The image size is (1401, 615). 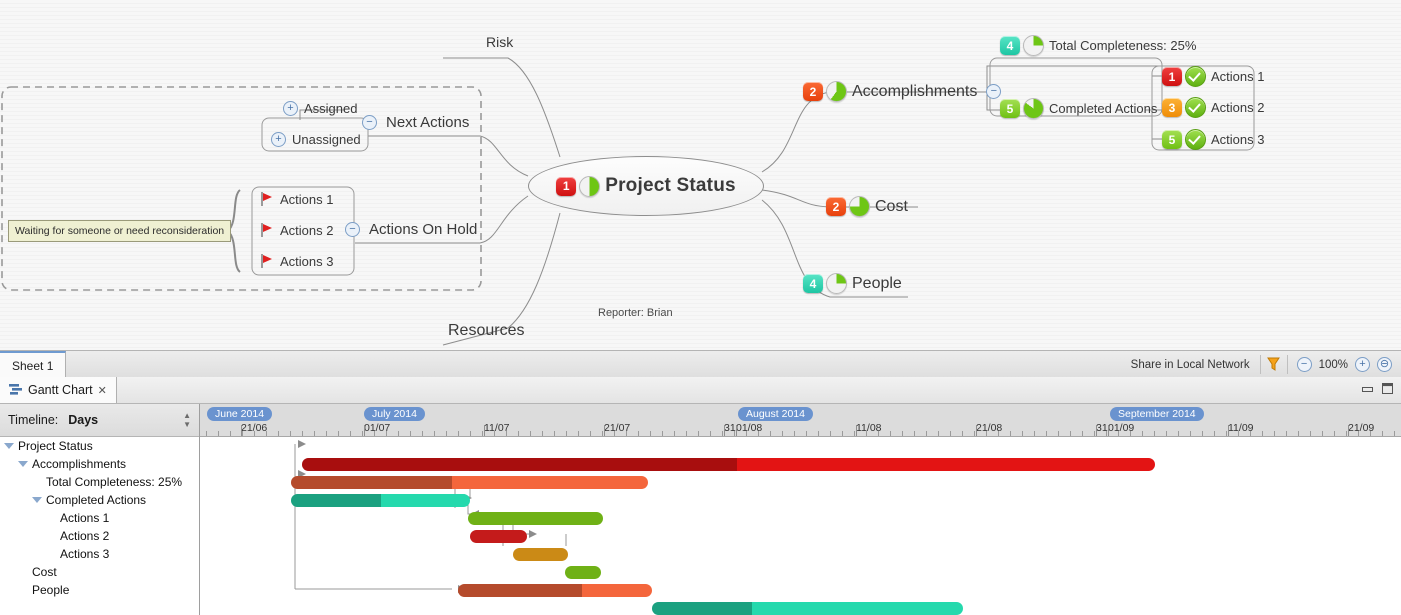 I want to click on gantt-bar-total-completeness, so click(x=380, y=500).